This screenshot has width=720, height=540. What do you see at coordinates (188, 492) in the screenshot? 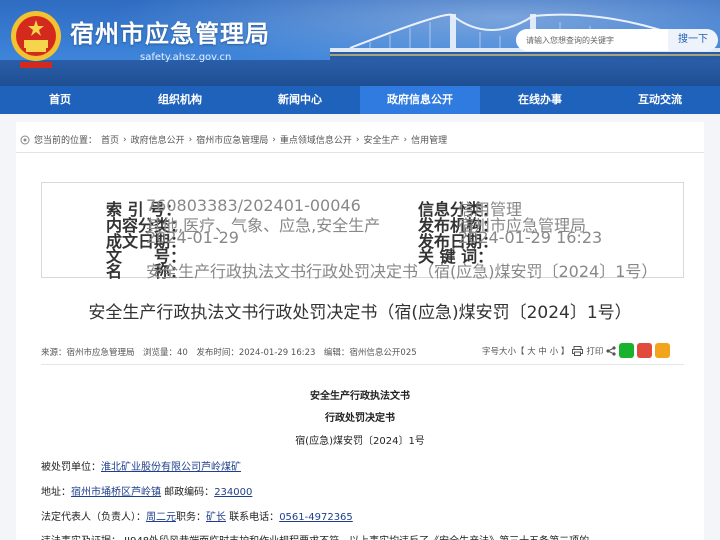
I see `postcode-label: 邮政编码：` at bounding box center [188, 492].